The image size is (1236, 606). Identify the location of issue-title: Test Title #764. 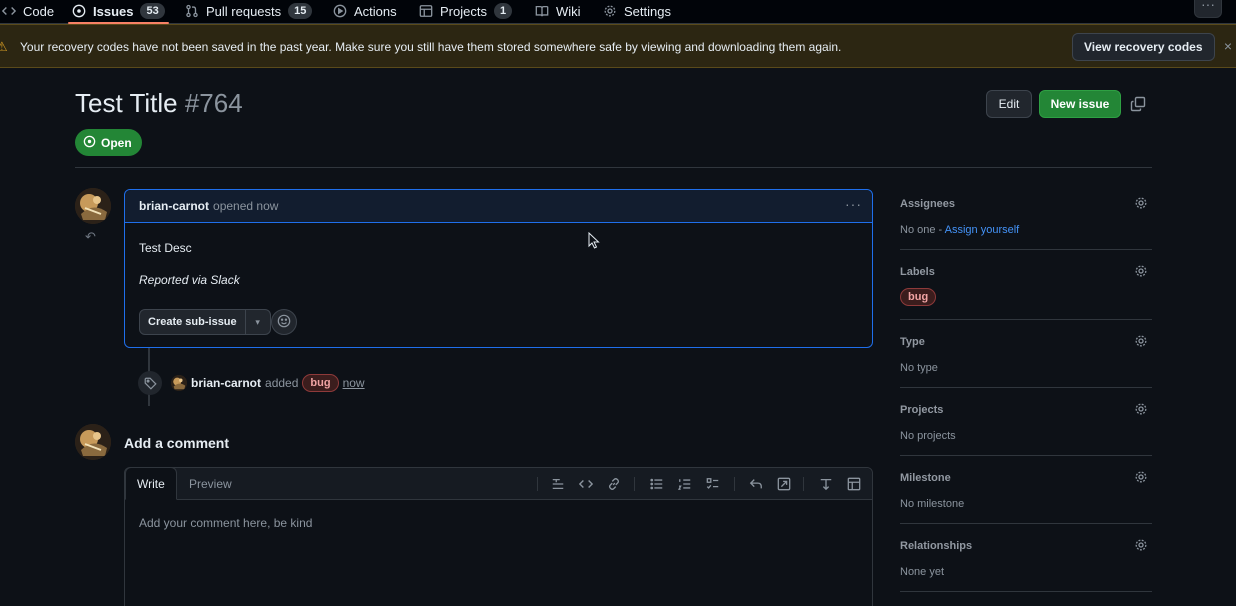
(159, 103).